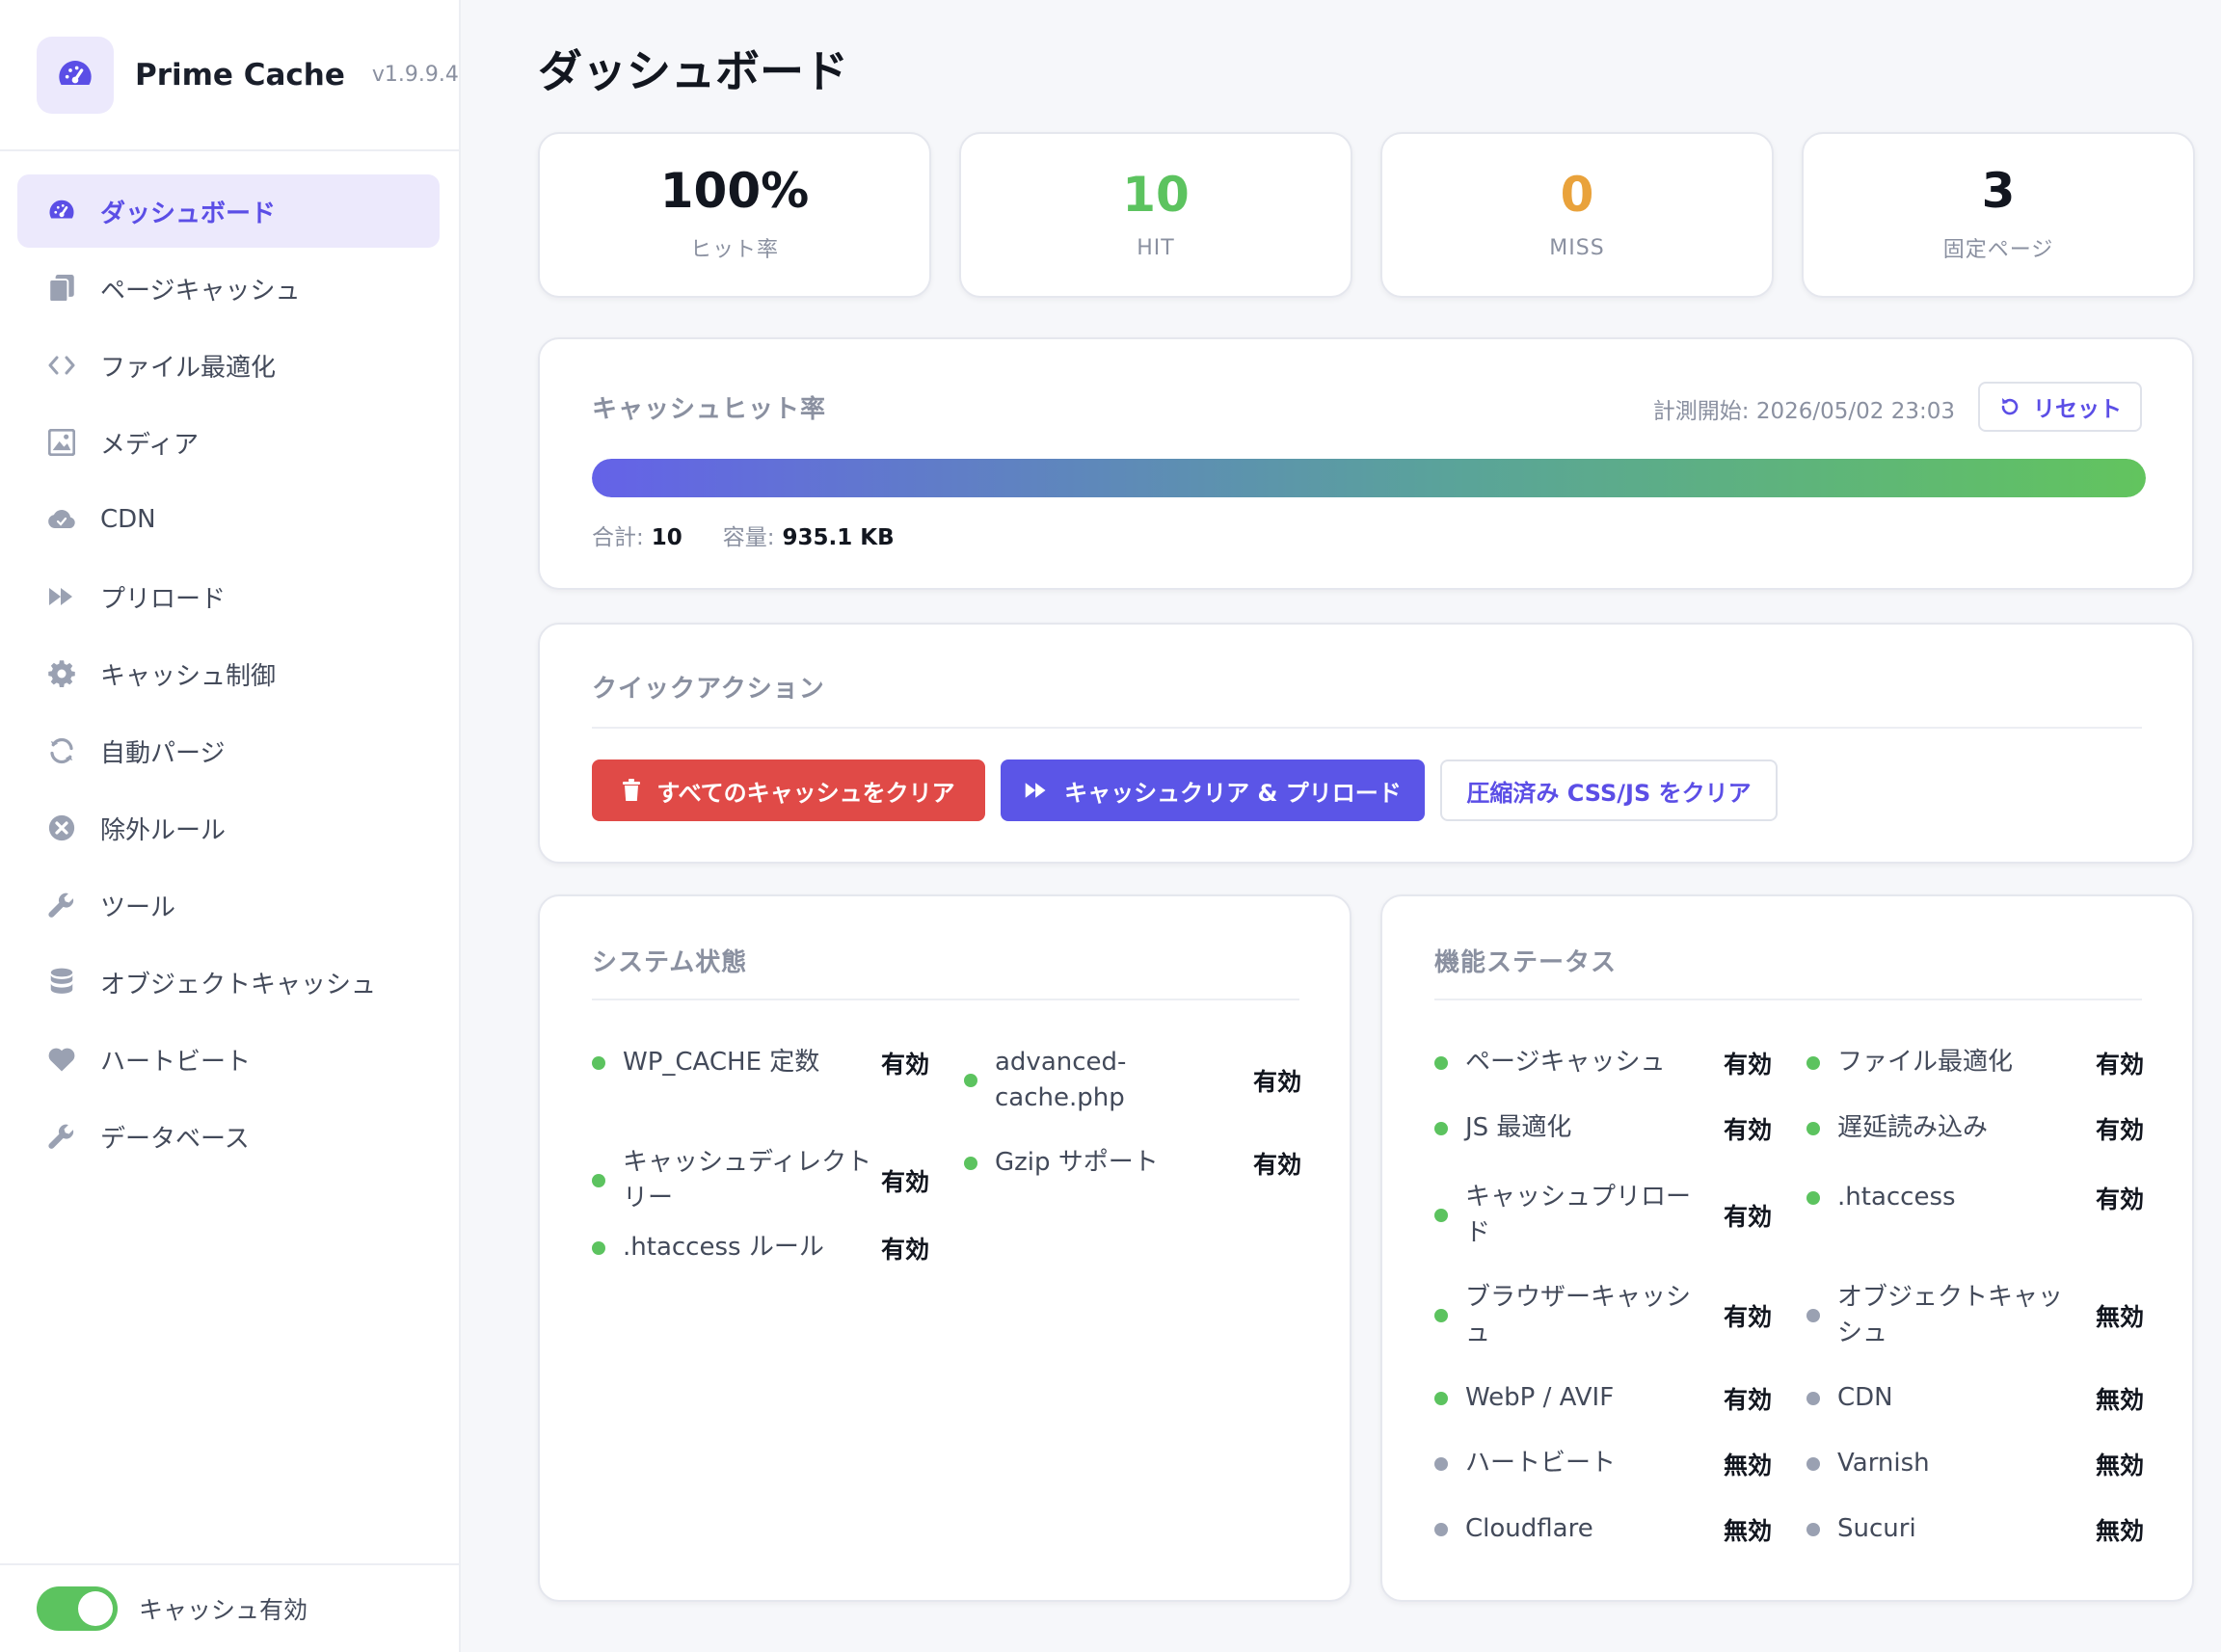 This screenshot has height=1652, width=2221. What do you see at coordinates (1565, 1062) in the screenshot?
I see `status-name: ページキャッシュ` at bounding box center [1565, 1062].